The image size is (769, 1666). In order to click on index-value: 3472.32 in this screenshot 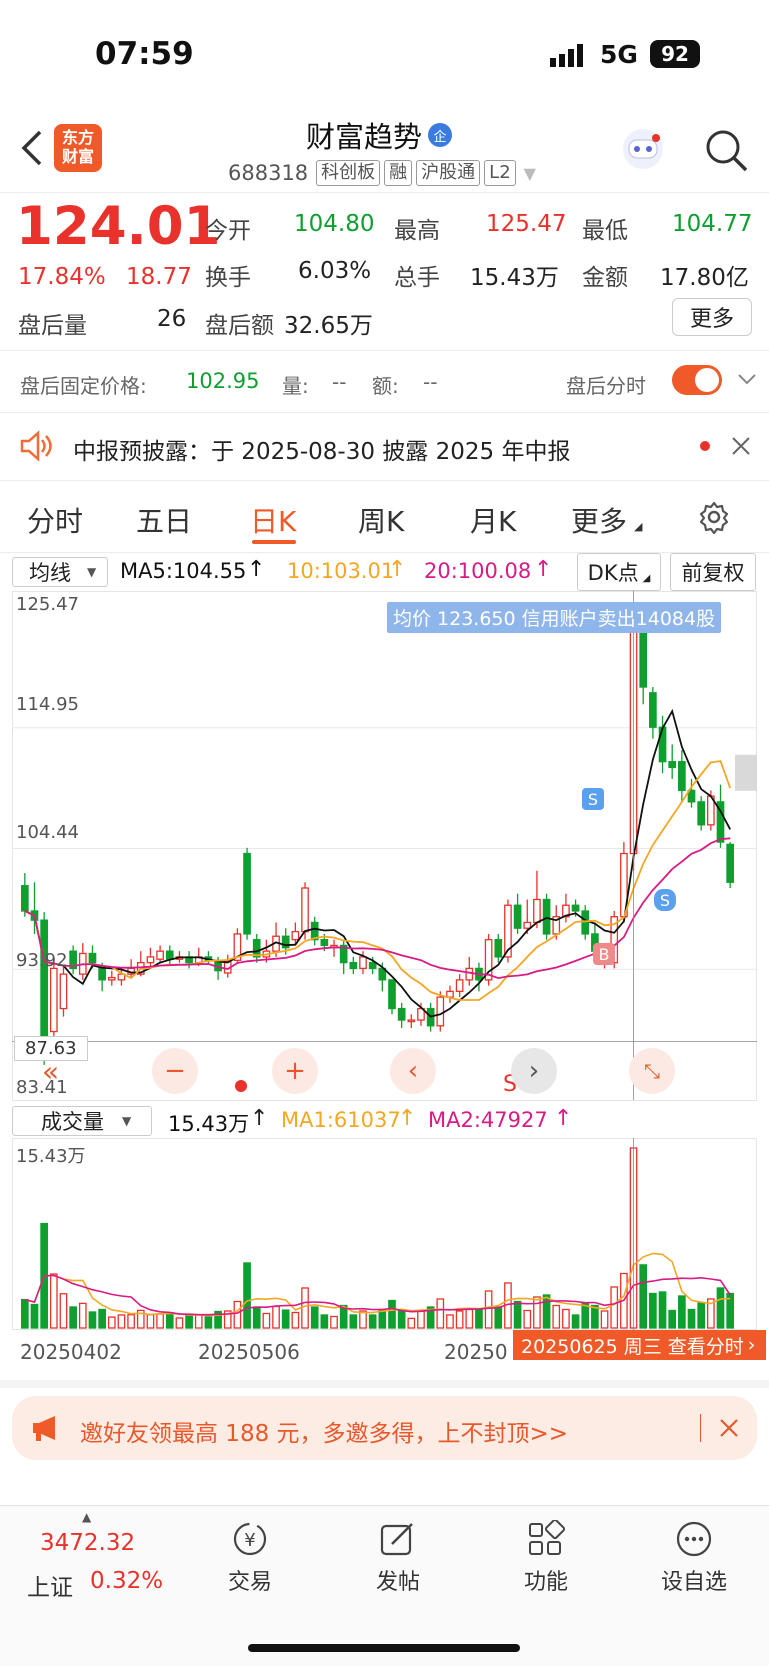, I will do `click(87, 1543)`.